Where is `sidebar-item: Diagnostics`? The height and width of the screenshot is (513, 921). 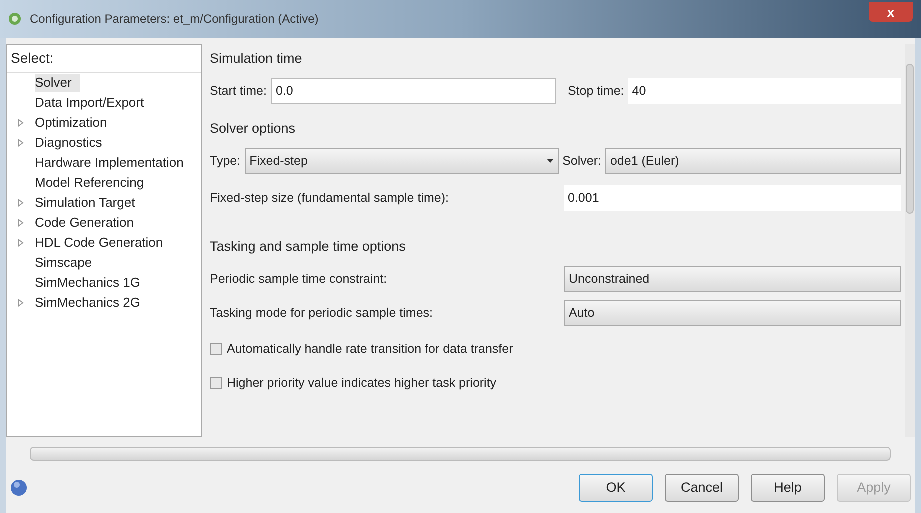
sidebar-item: Diagnostics is located at coordinates (72, 143).